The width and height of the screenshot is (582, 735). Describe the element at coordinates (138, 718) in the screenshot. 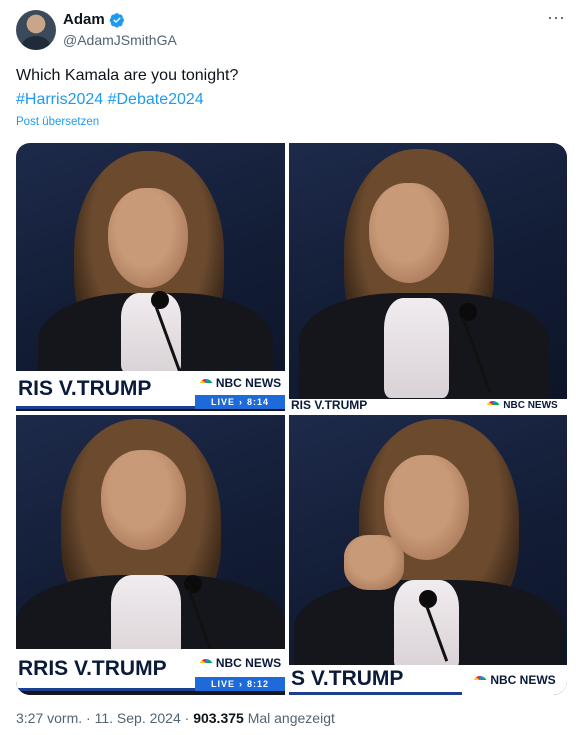

I see `post-date: 11. Sep. 2024` at that location.